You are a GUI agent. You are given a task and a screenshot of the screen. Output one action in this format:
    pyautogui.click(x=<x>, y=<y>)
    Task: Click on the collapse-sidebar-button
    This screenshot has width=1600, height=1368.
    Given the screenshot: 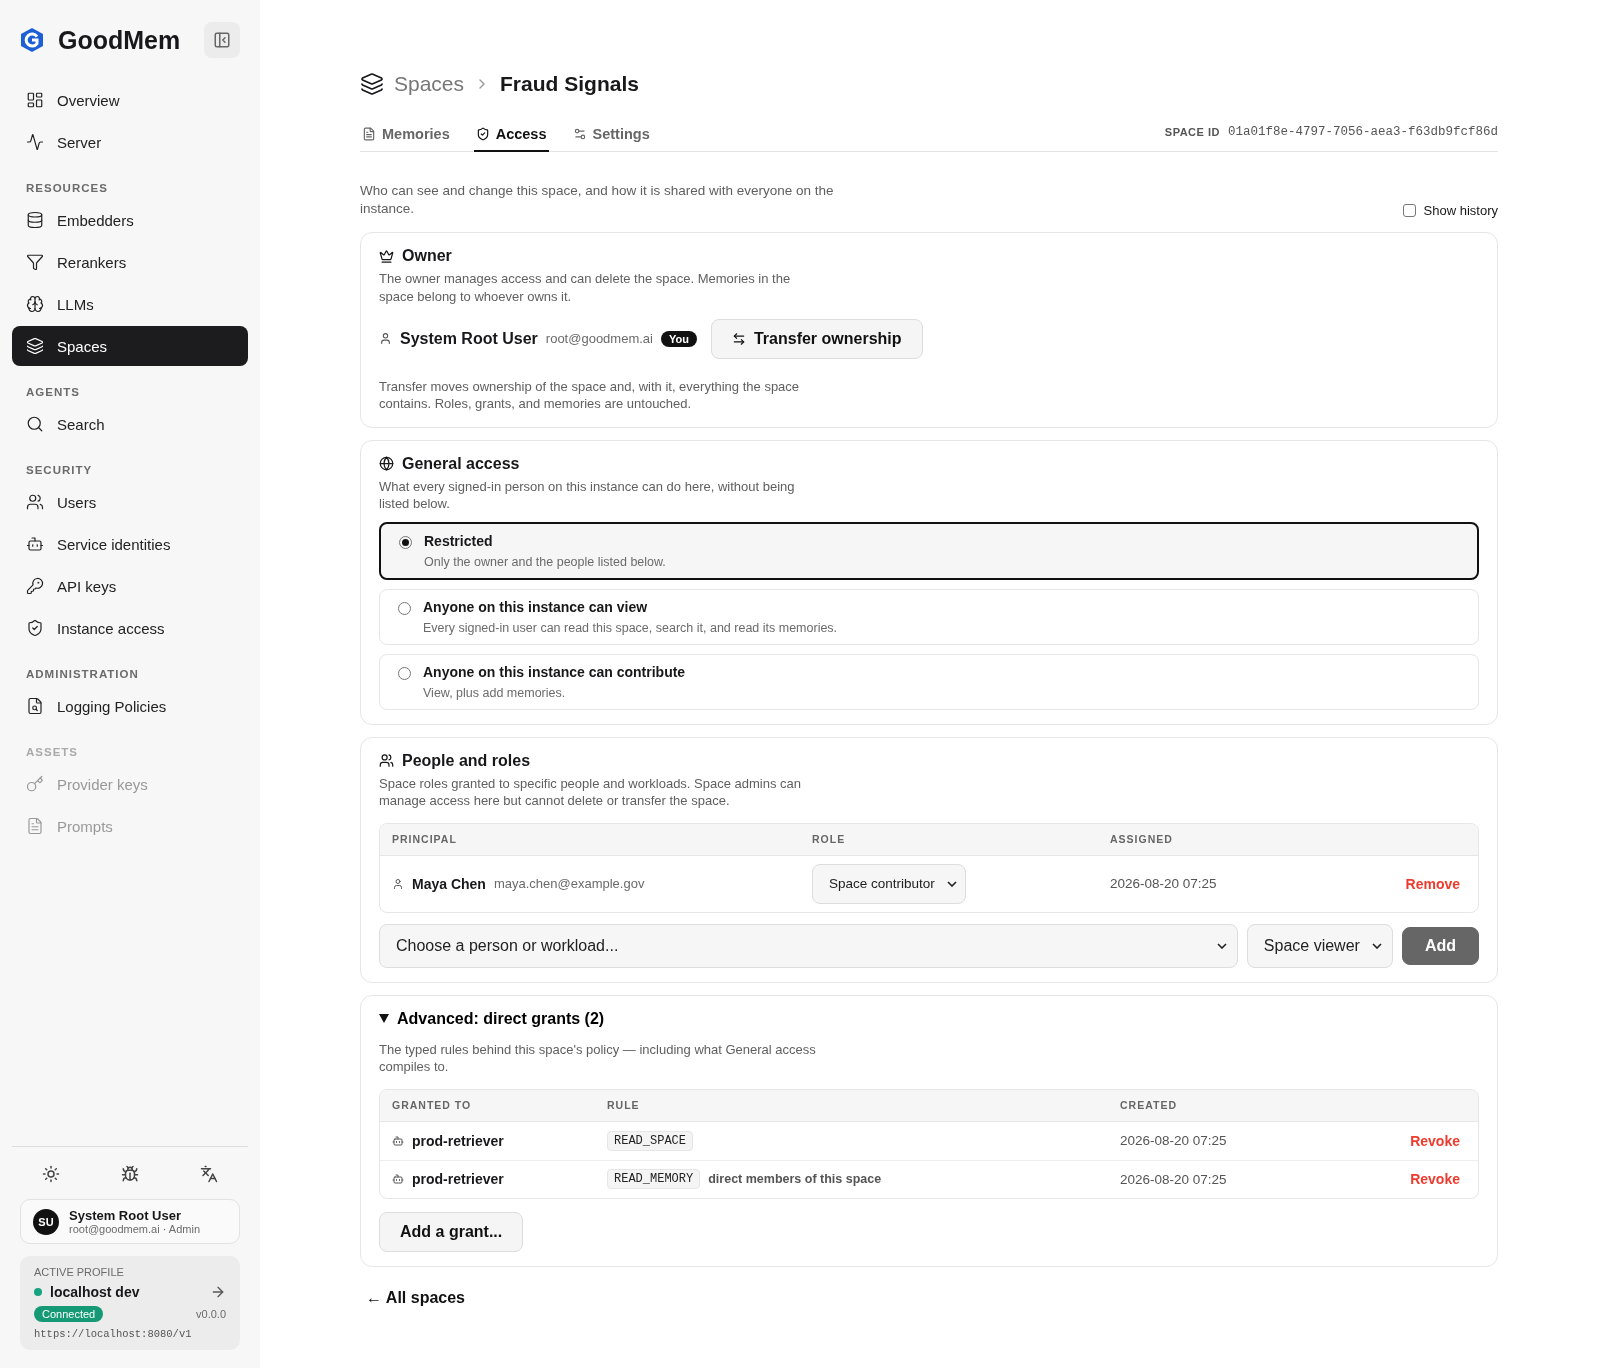 What is the action you would take?
    pyautogui.click(x=222, y=40)
    